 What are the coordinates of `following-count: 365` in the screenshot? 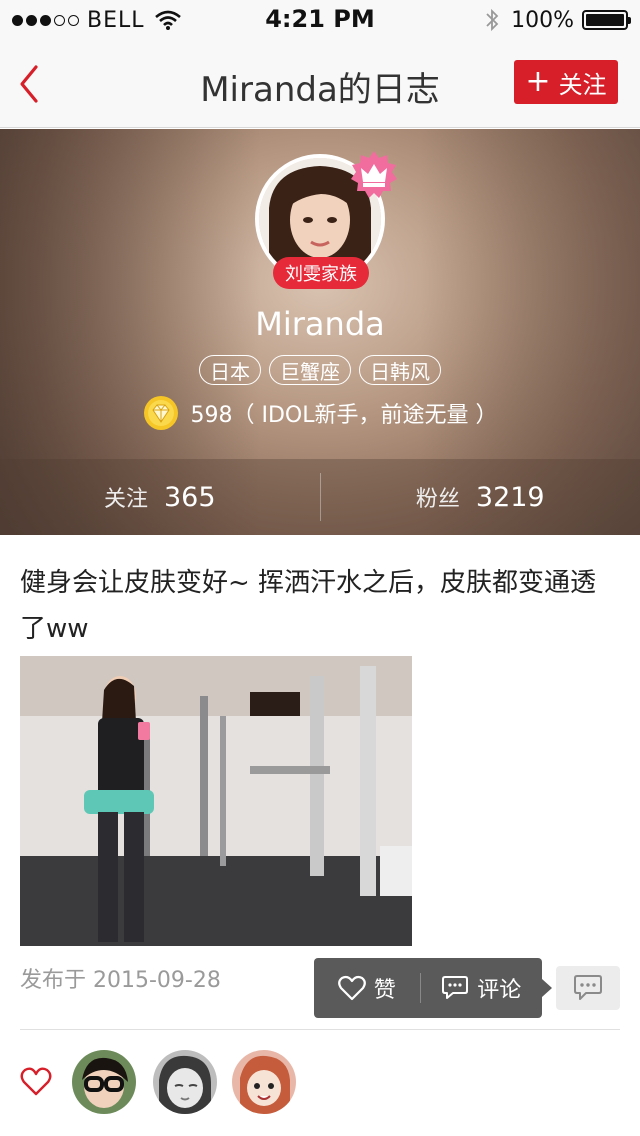 It's located at (189, 497).